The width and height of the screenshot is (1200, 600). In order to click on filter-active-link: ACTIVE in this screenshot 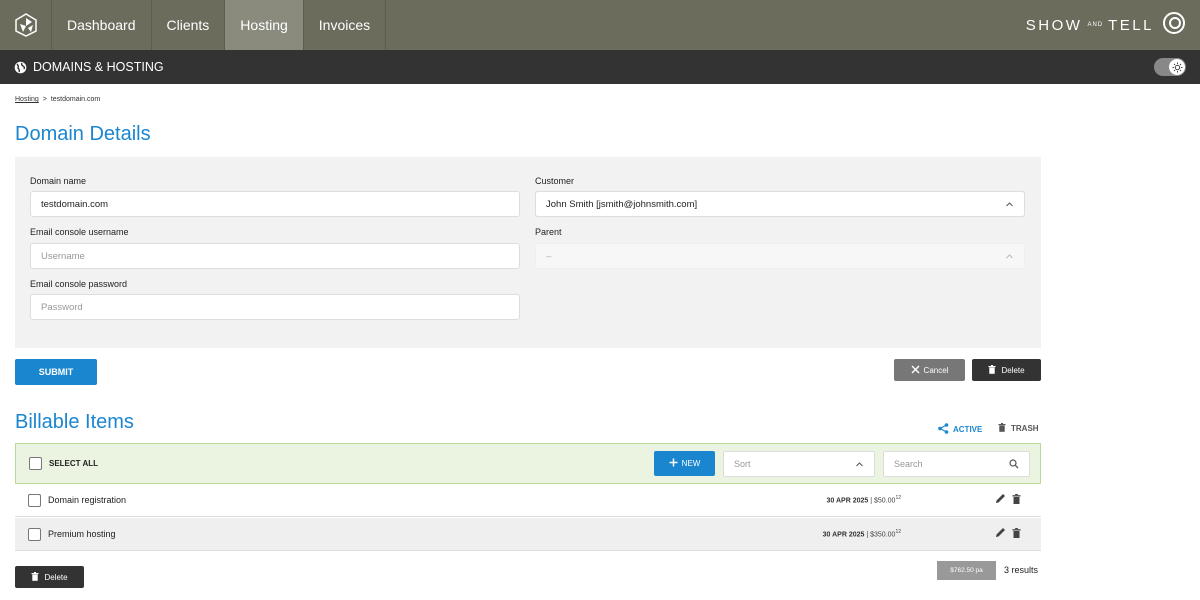, I will do `click(960, 429)`.